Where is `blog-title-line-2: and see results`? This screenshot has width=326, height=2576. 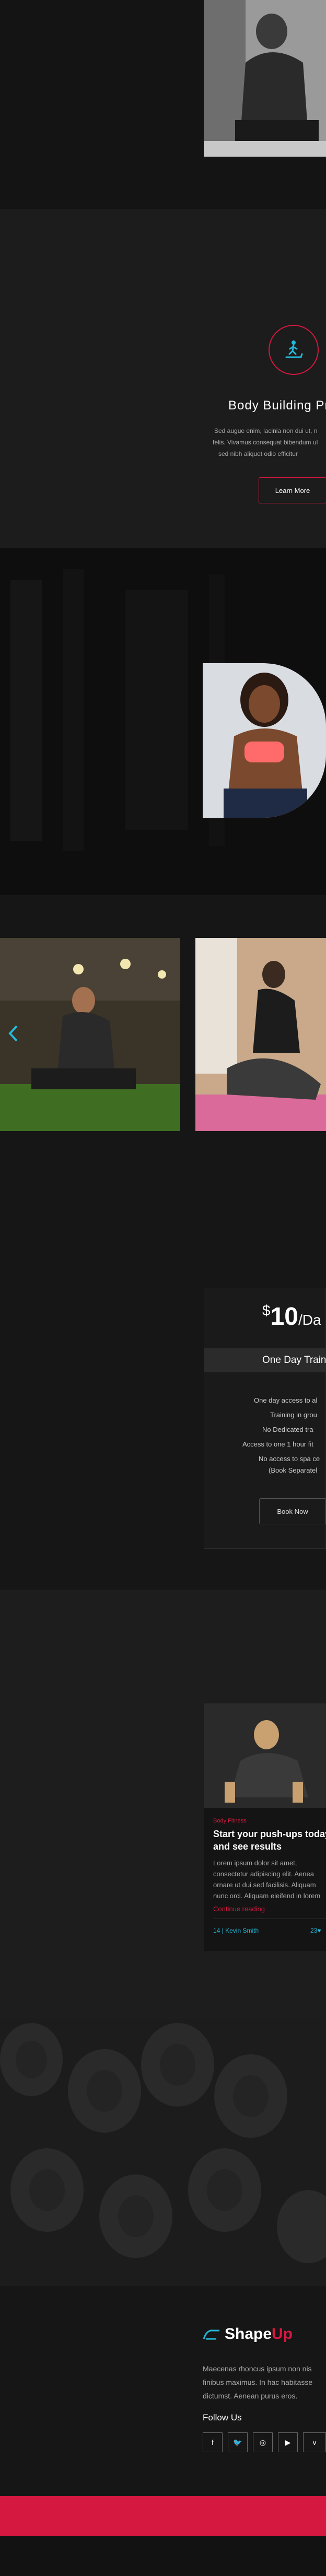 blog-title-line-2: and see results is located at coordinates (270, 1846).